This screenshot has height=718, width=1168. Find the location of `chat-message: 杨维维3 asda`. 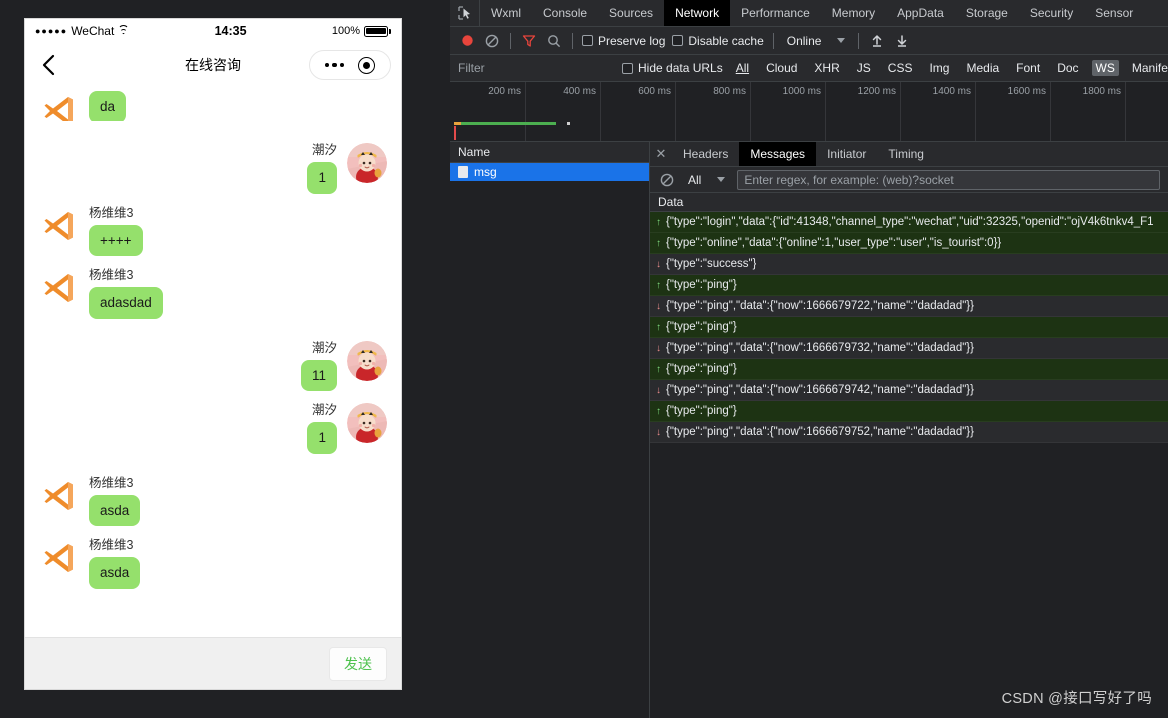

chat-message: 杨维维3 asda is located at coordinates (213, 563).